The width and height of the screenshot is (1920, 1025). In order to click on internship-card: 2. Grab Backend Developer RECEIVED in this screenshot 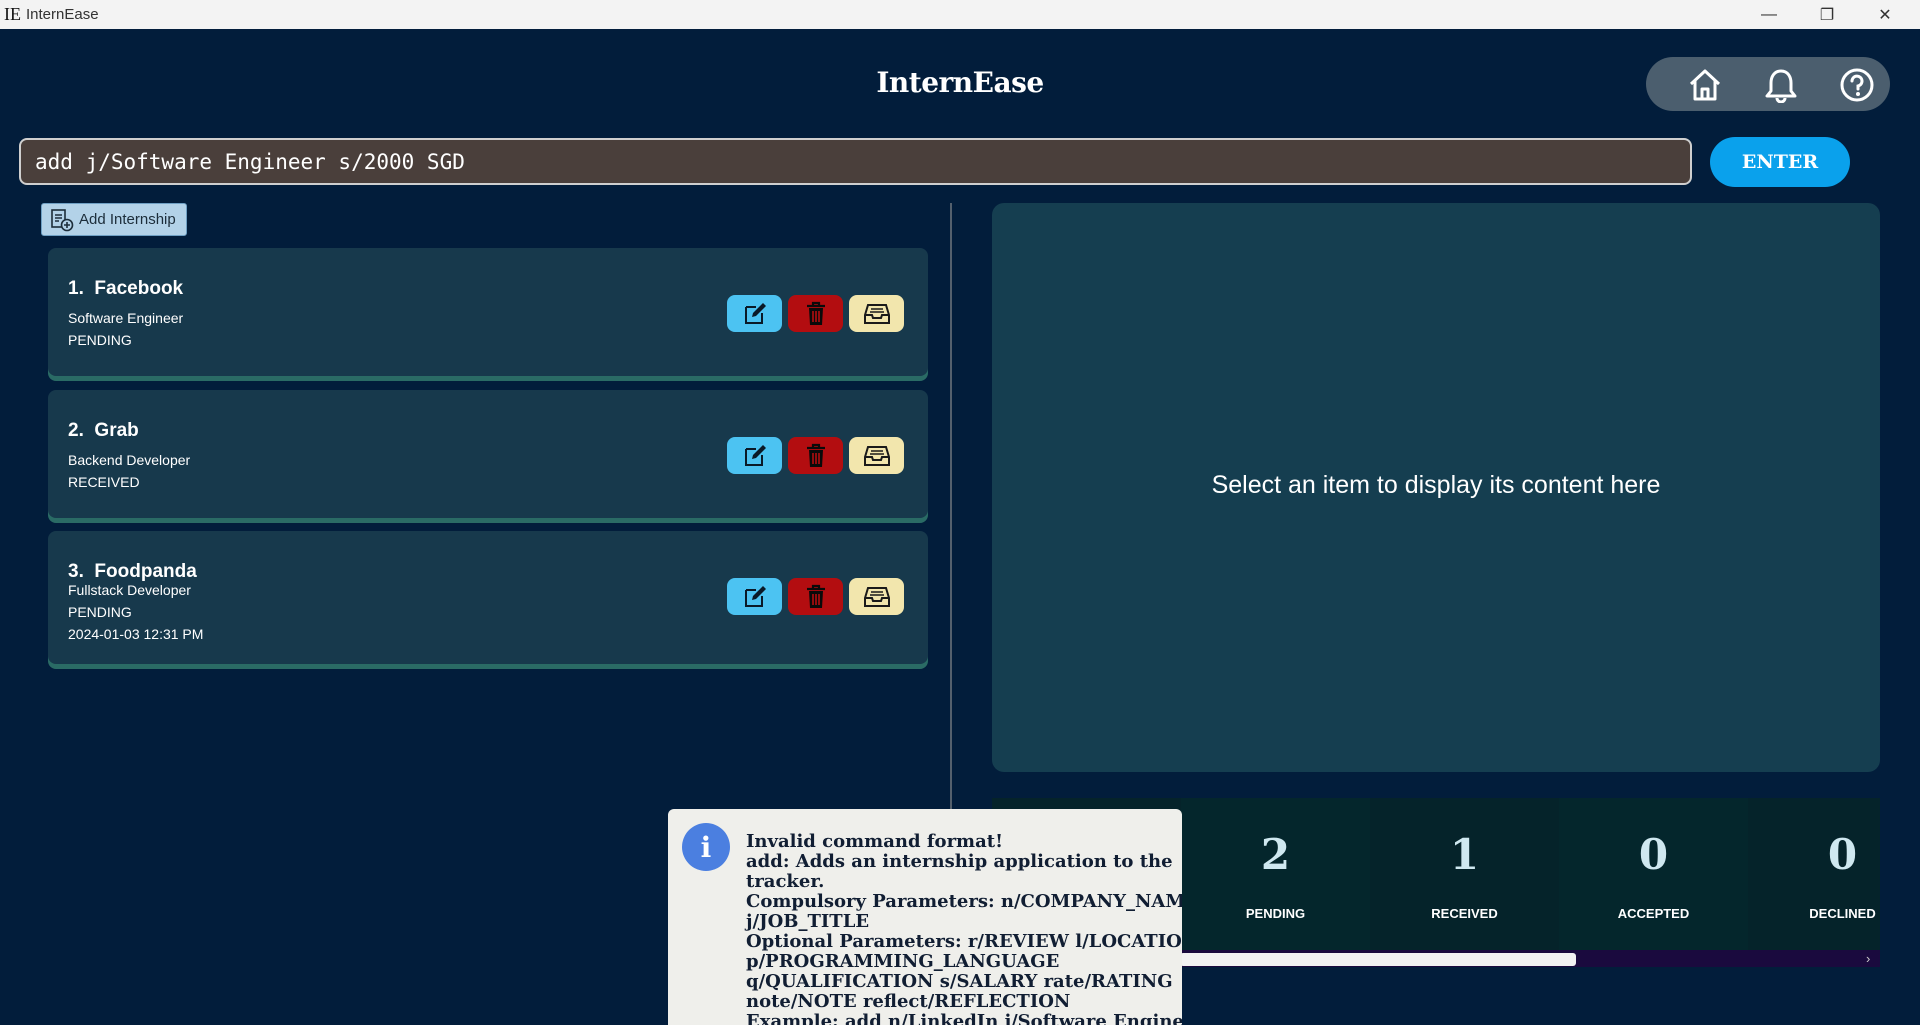, I will do `click(488, 454)`.